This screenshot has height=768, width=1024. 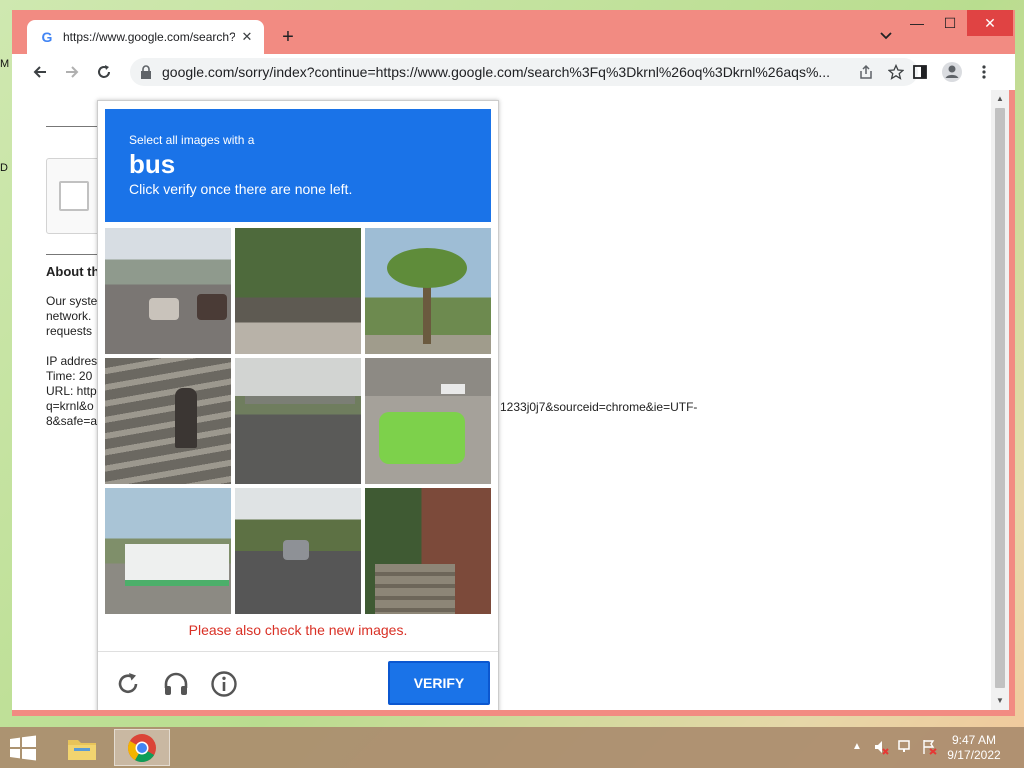 I want to click on tab-search-chevron-icon, so click(x=886, y=35).